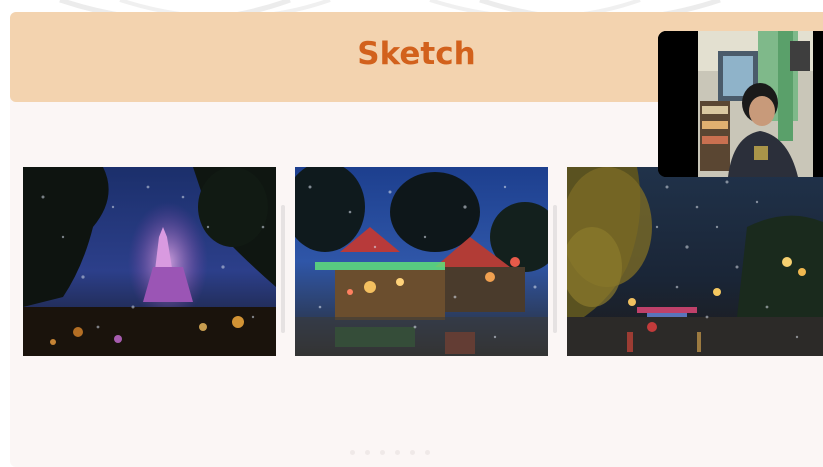 Image resolution: width=823 pixels, height=467 pixels. I want to click on webcam-overlay, so click(740, 104).